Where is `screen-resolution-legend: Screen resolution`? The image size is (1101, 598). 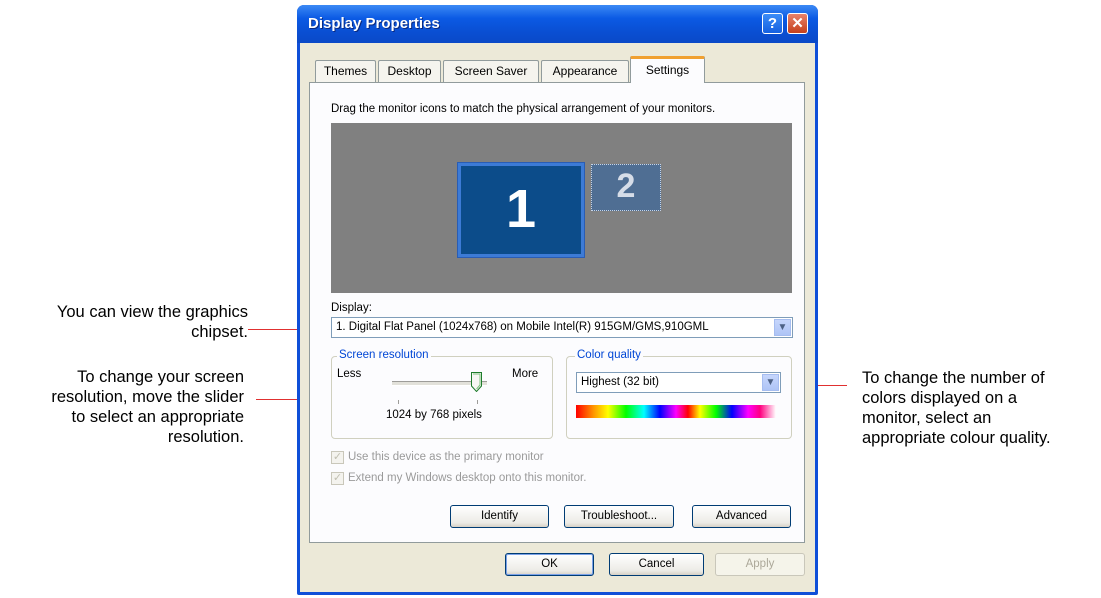 screen-resolution-legend: Screen resolution is located at coordinates (384, 355).